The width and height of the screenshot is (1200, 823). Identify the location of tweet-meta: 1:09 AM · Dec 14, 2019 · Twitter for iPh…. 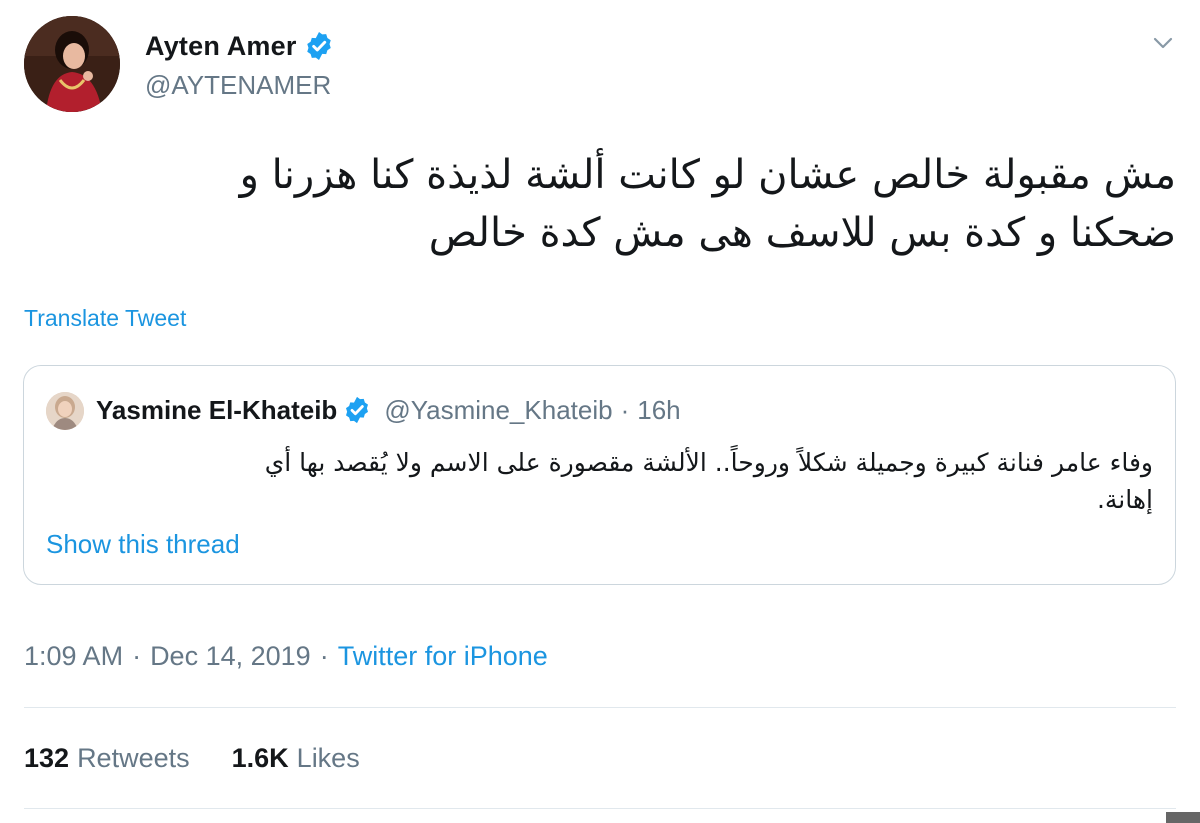
(286, 656).